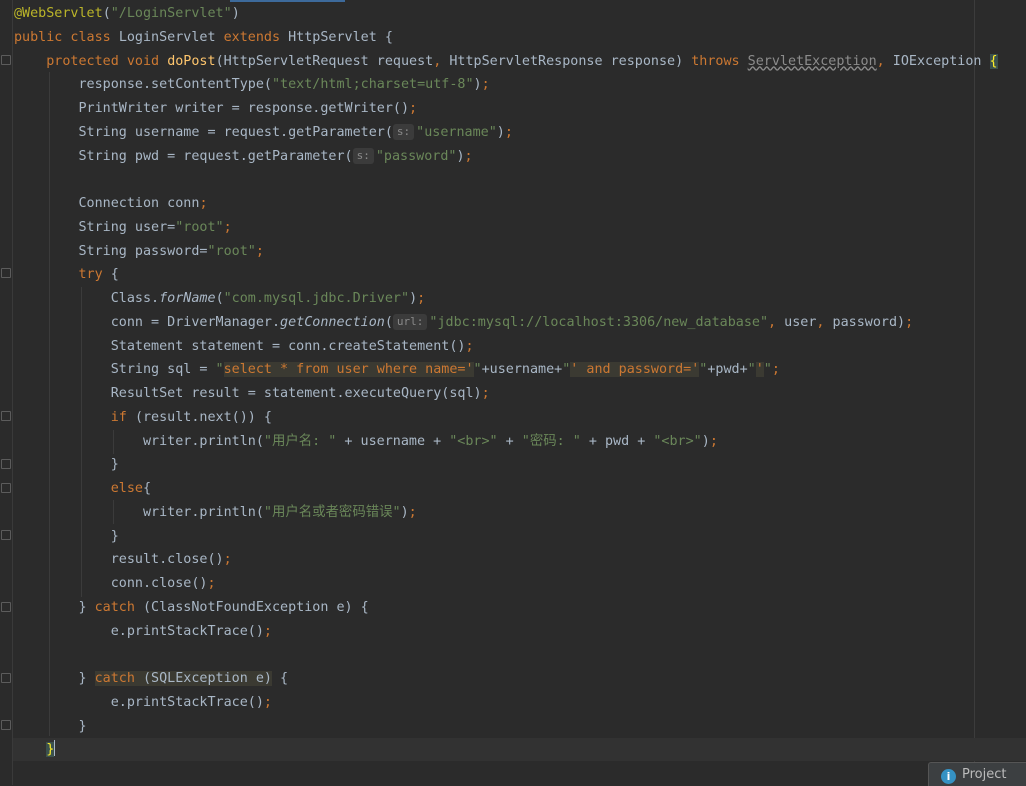 The width and height of the screenshot is (1026, 786). Describe the element at coordinates (551, 441) in the screenshot. I see `code-token: "密码: "` at that location.